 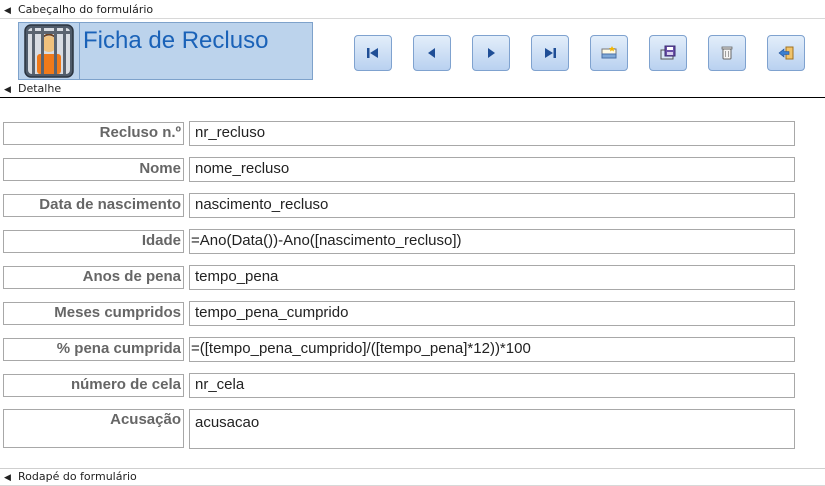 I want to click on close-form-icon, so click(x=786, y=53).